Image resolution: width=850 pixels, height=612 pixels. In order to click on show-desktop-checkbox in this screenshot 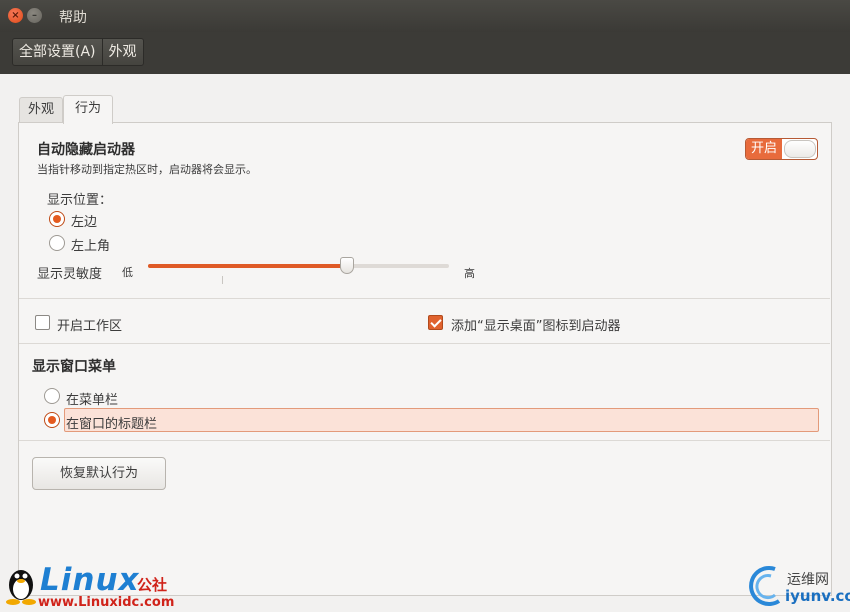, I will do `click(435, 322)`.